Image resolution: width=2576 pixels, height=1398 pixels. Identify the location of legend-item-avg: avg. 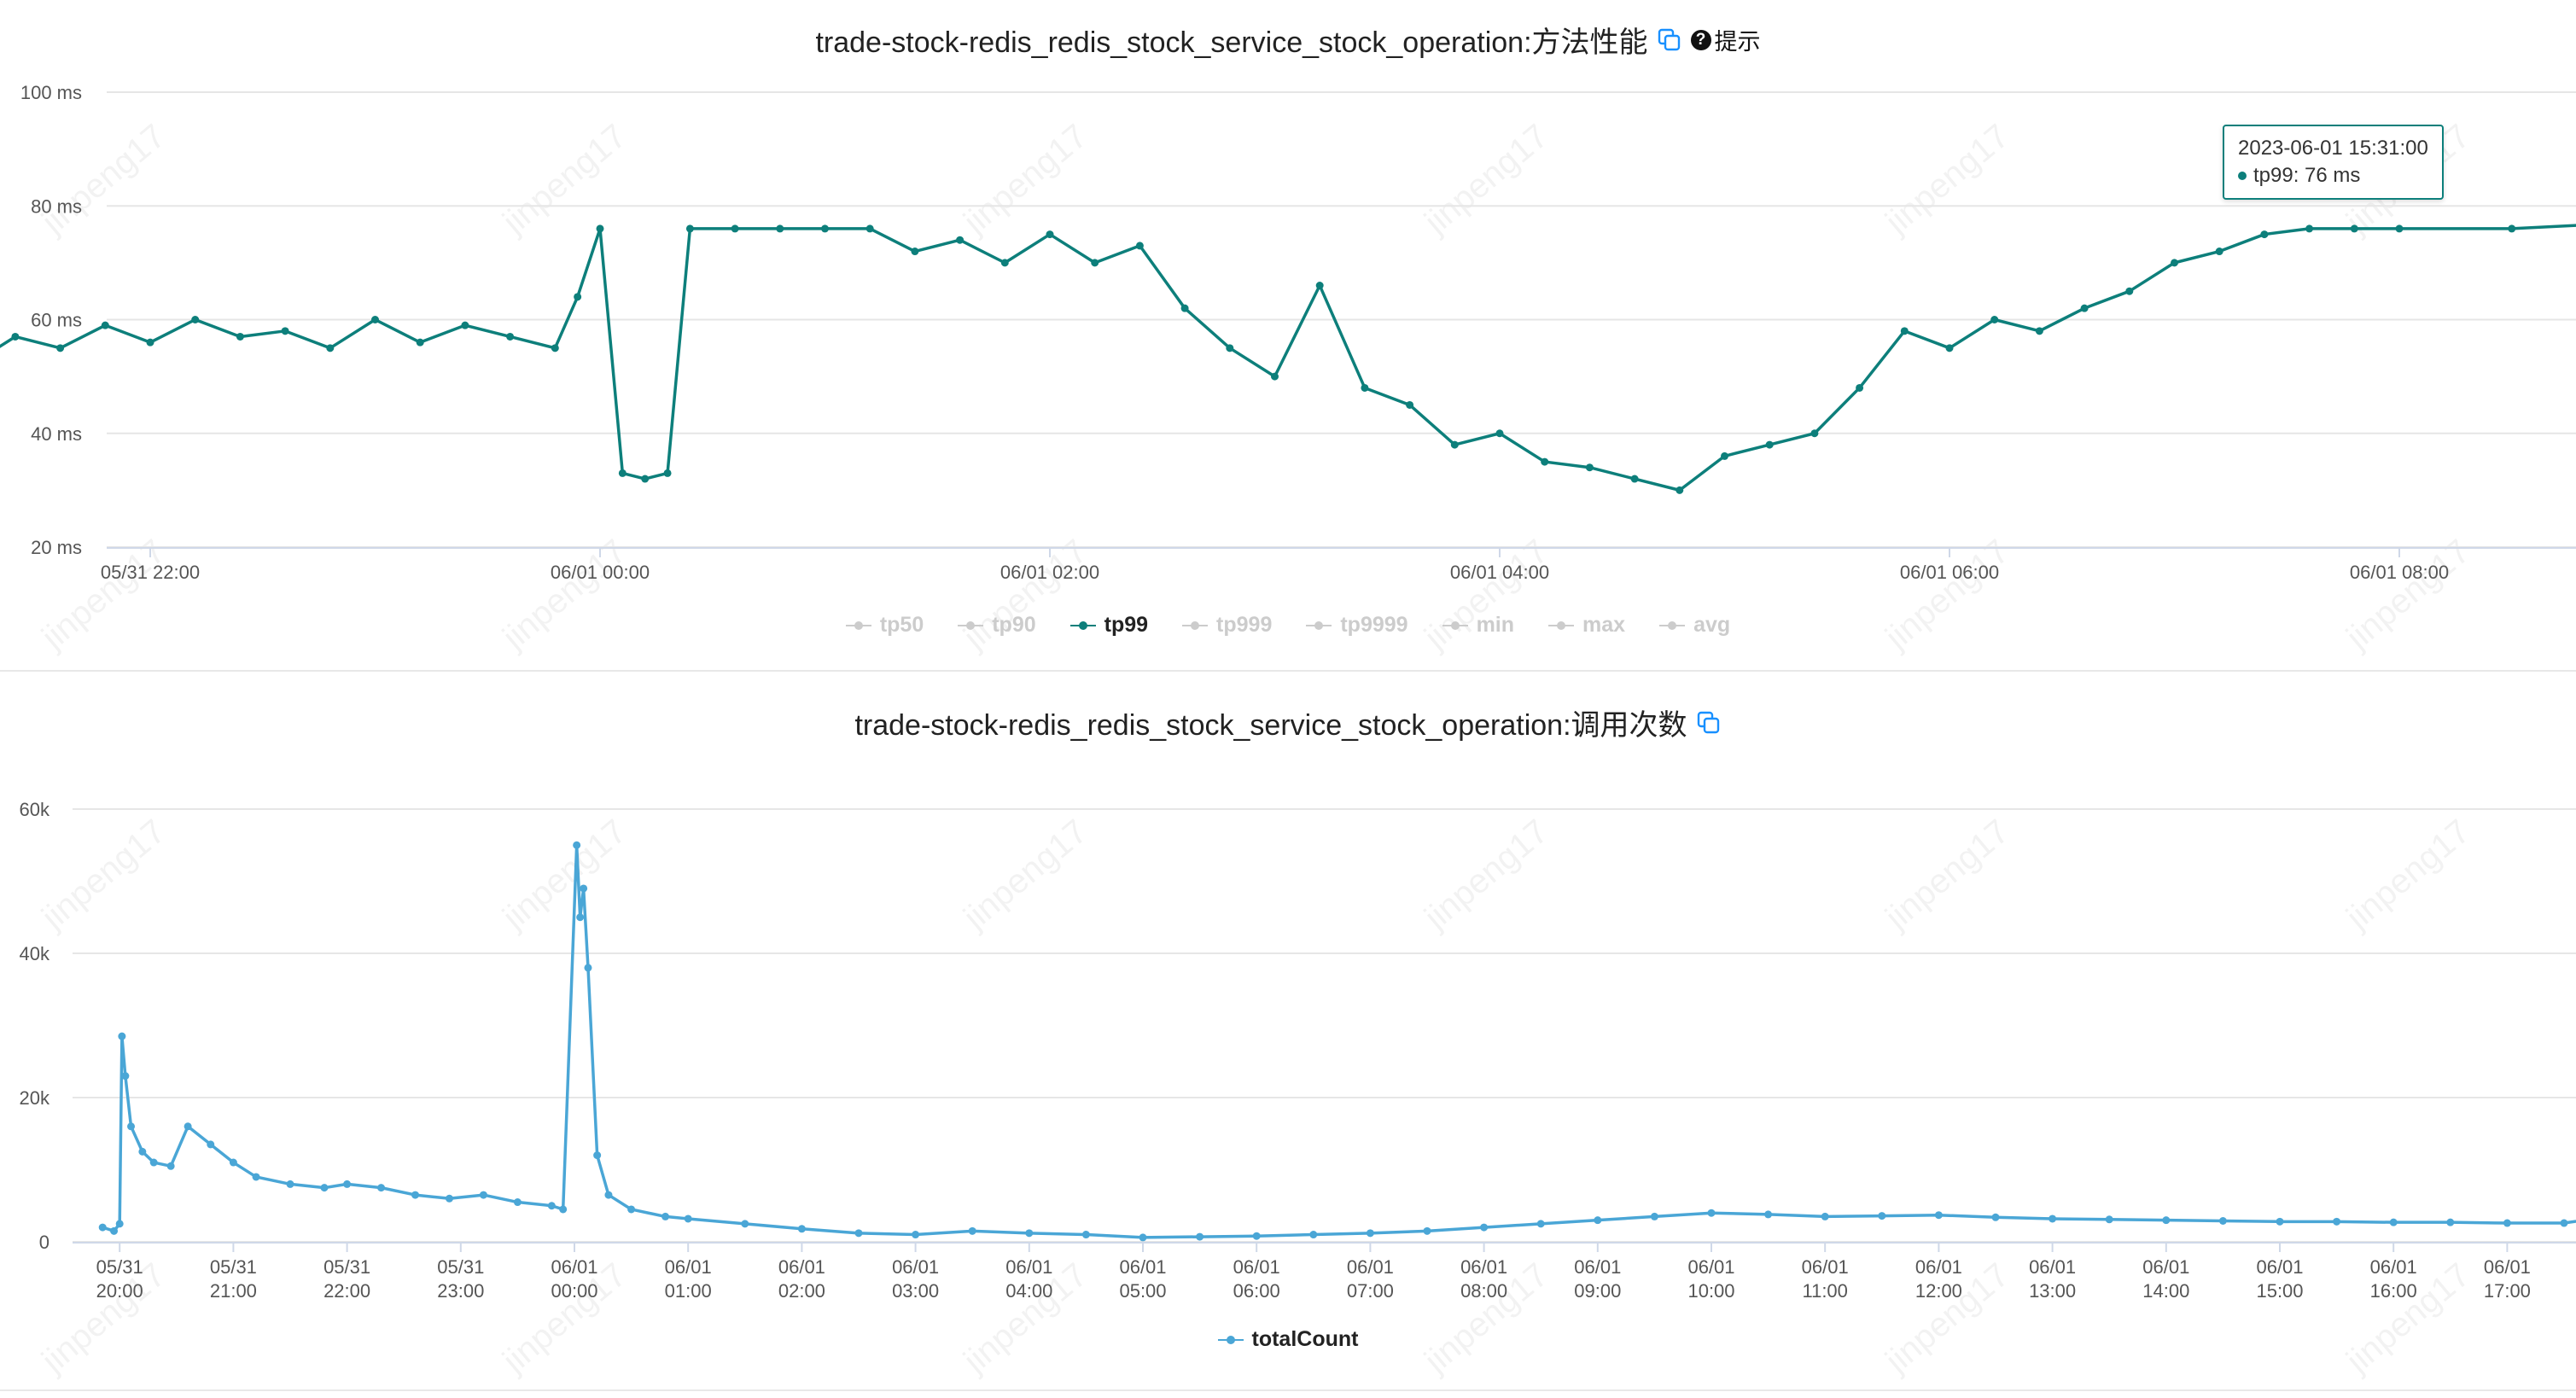
(1694, 625).